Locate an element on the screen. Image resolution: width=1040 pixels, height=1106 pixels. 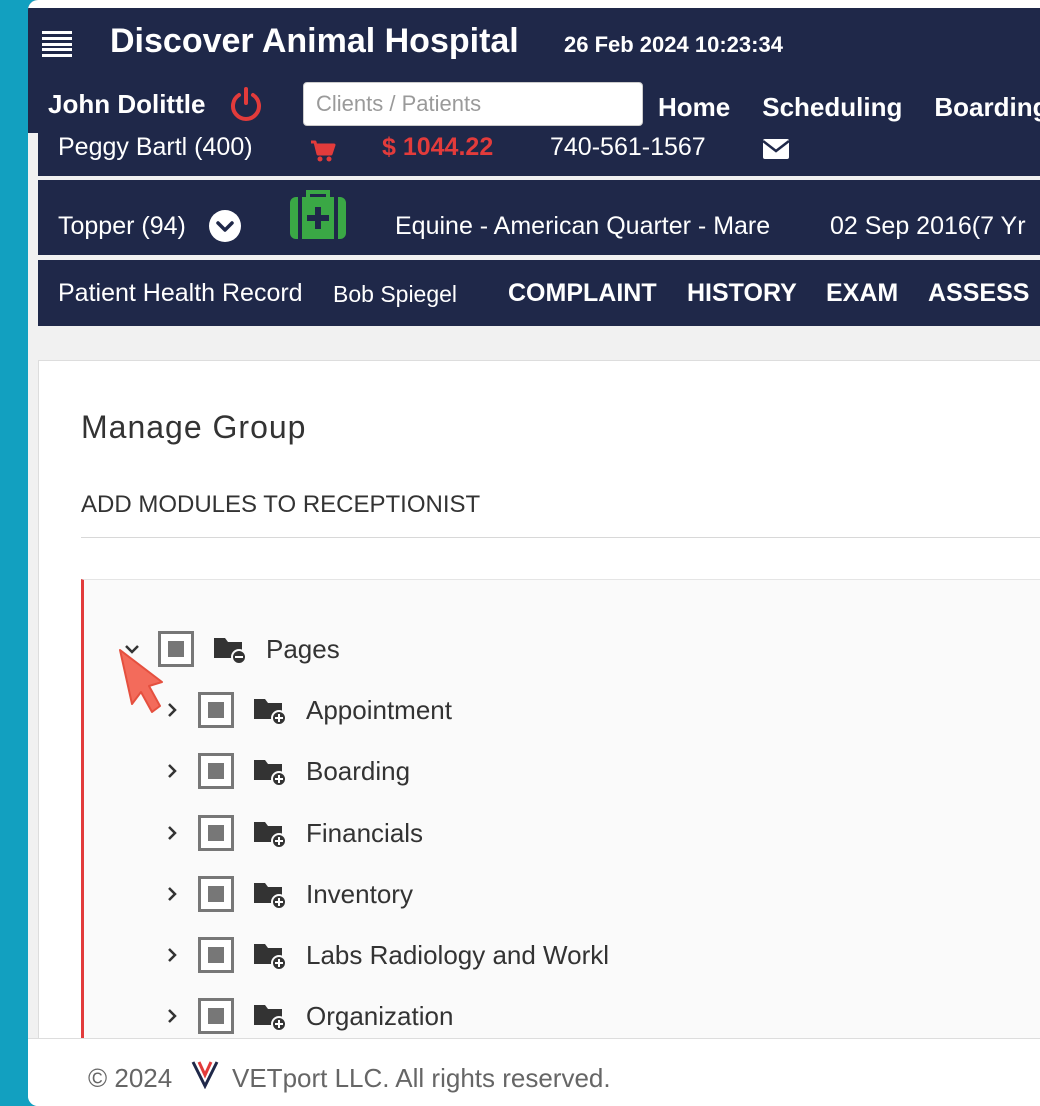
client-bar: Peggy Bartl (400) $ 1044.22 740-561-1567 is located at coordinates (539, 154).